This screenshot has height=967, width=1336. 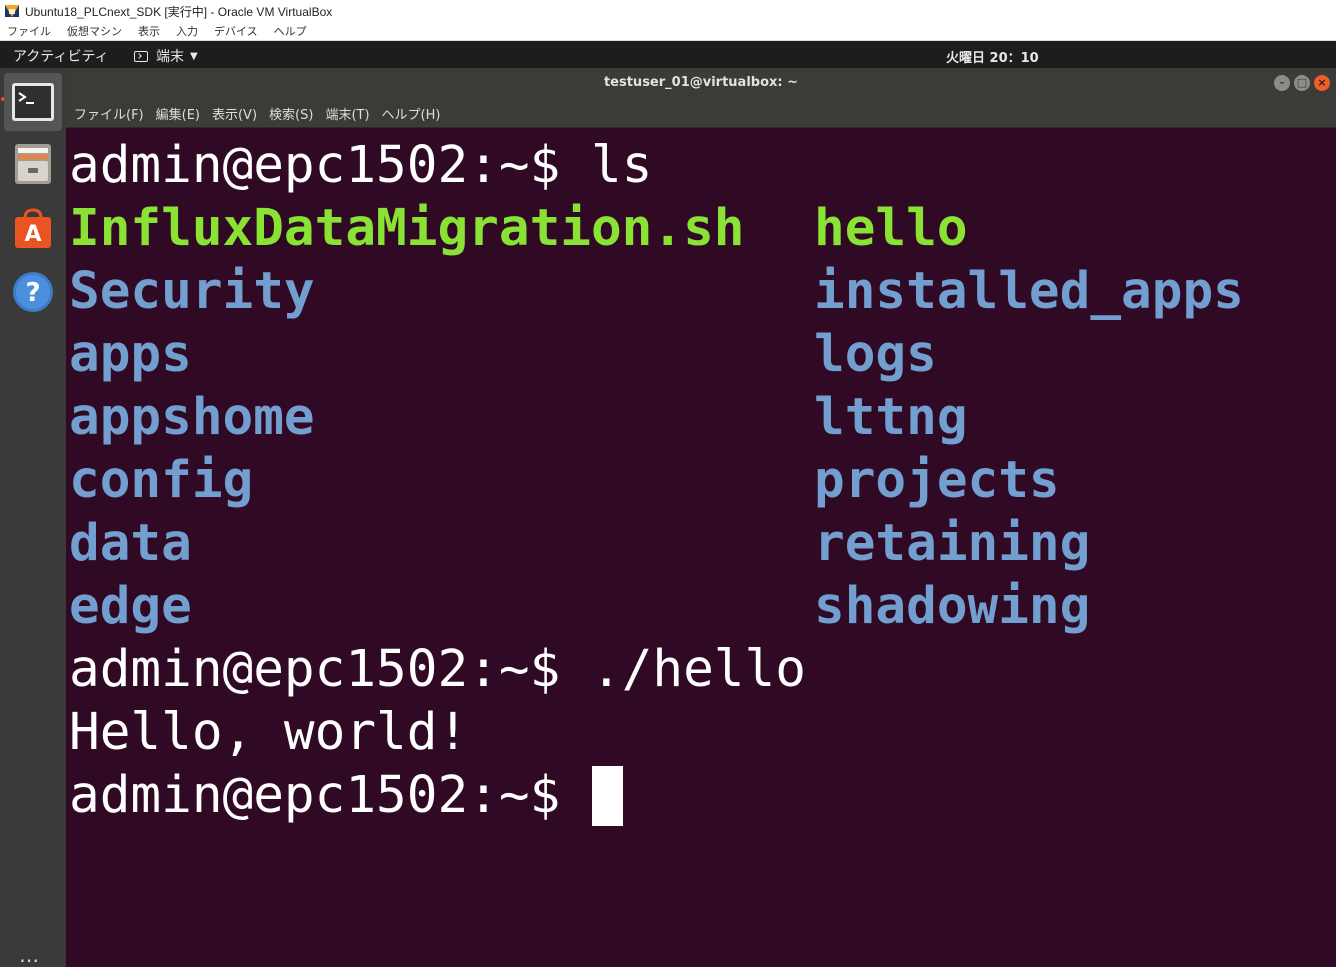 What do you see at coordinates (130, 354) in the screenshot?
I see `ls-entry-directory: apps` at bounding box center [130, 354].